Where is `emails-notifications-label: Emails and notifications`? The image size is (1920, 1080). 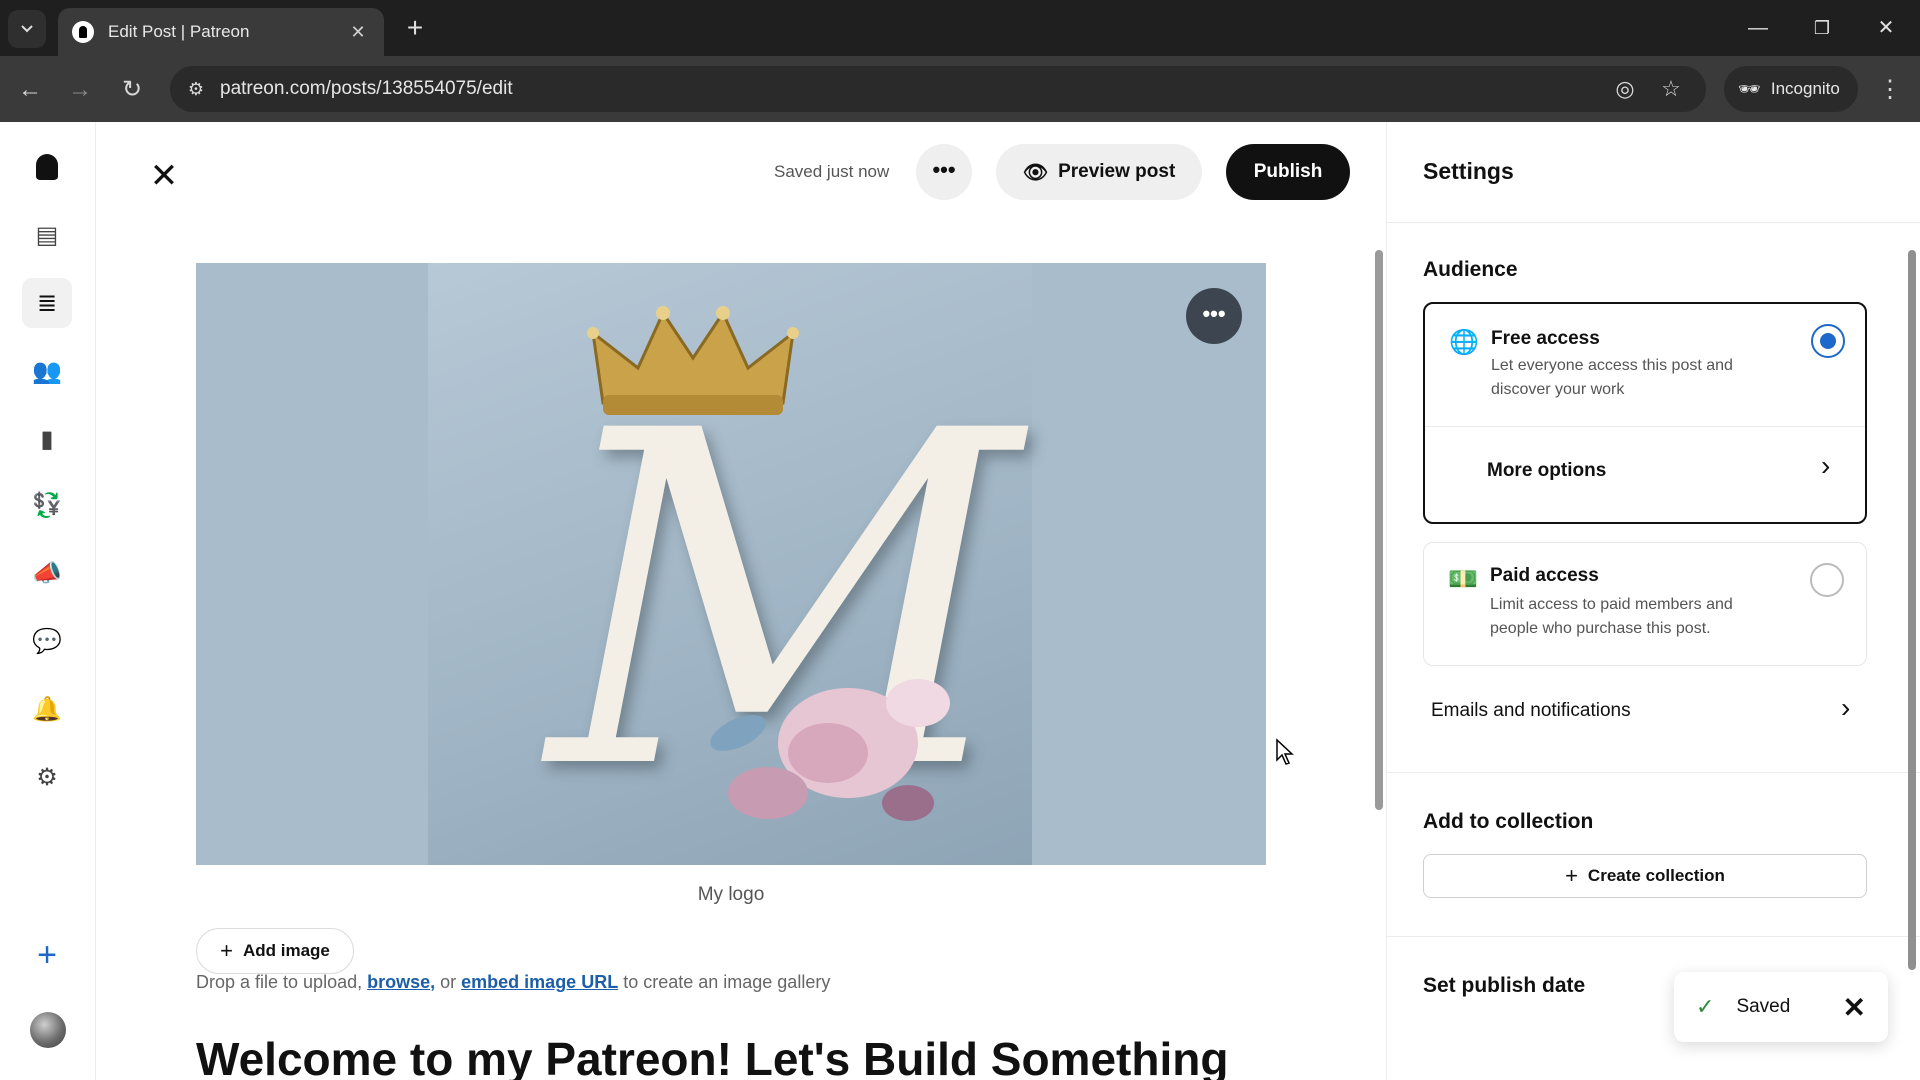
emails-notifications-label: Emails and notifications is located at coordinates (1531, 710).